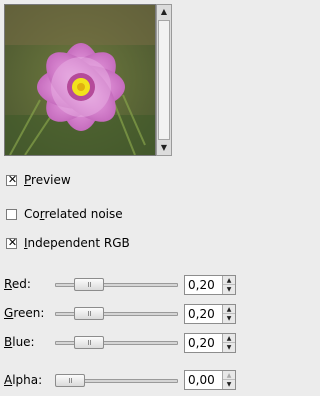 The image size is (320, 396). I want to click on red-label: Red:, so click(17, 284).